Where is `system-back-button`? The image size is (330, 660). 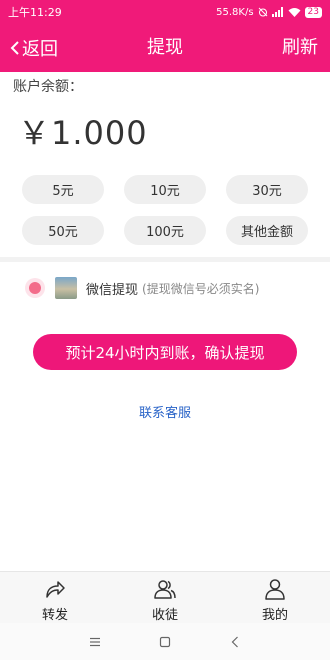
system-back-button is located at coordinates (235, 642).